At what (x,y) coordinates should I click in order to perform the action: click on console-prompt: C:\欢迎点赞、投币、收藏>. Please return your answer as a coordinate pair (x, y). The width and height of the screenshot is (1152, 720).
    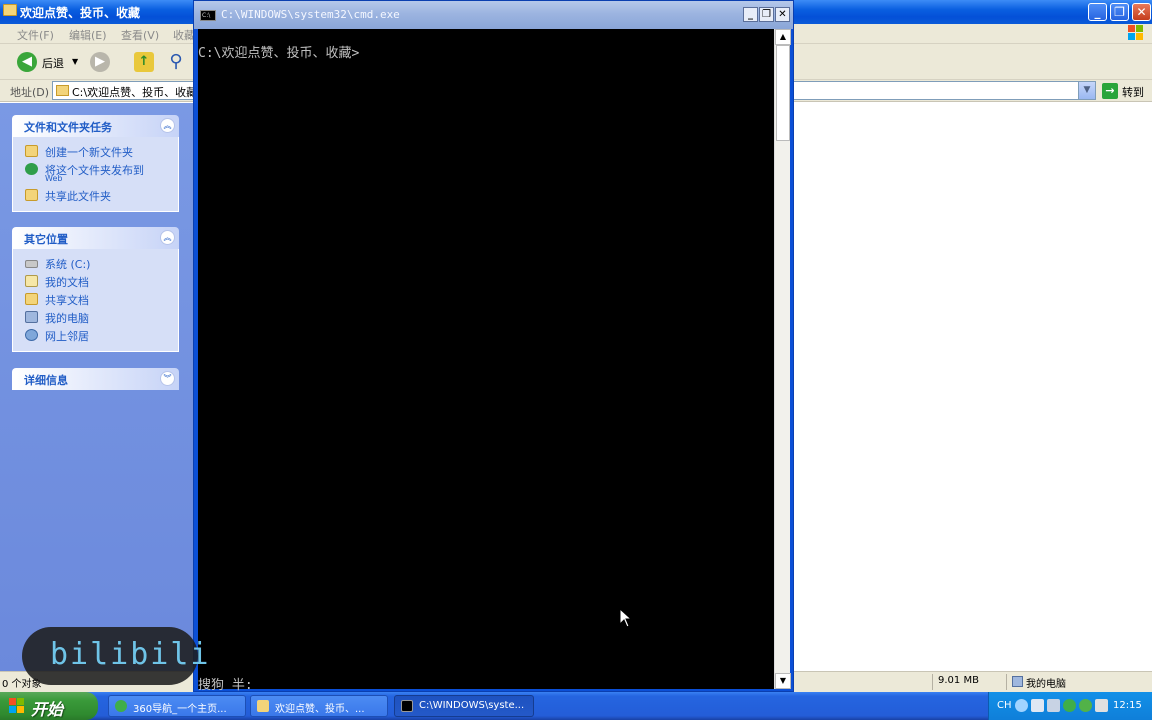
    Looking at the image, I should click on (279, 53).